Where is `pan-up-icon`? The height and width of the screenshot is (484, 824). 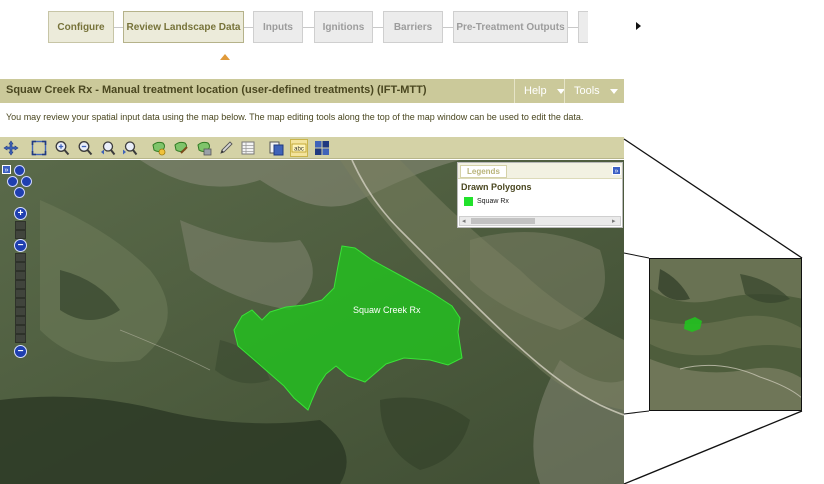 pan-up-icon is located at coordinates (19, 170).